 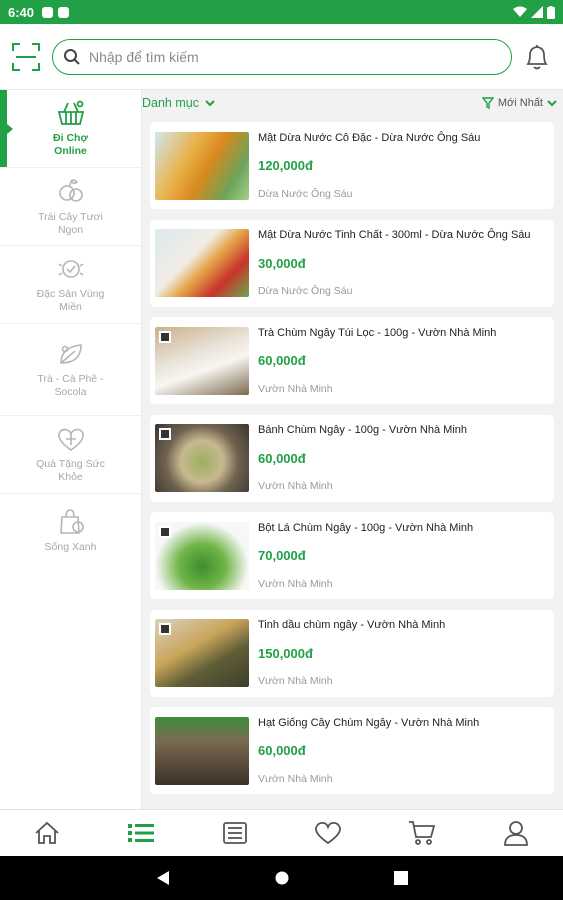 I want to click on category-dropdown: Danh mục, so click(x=178, y=103).